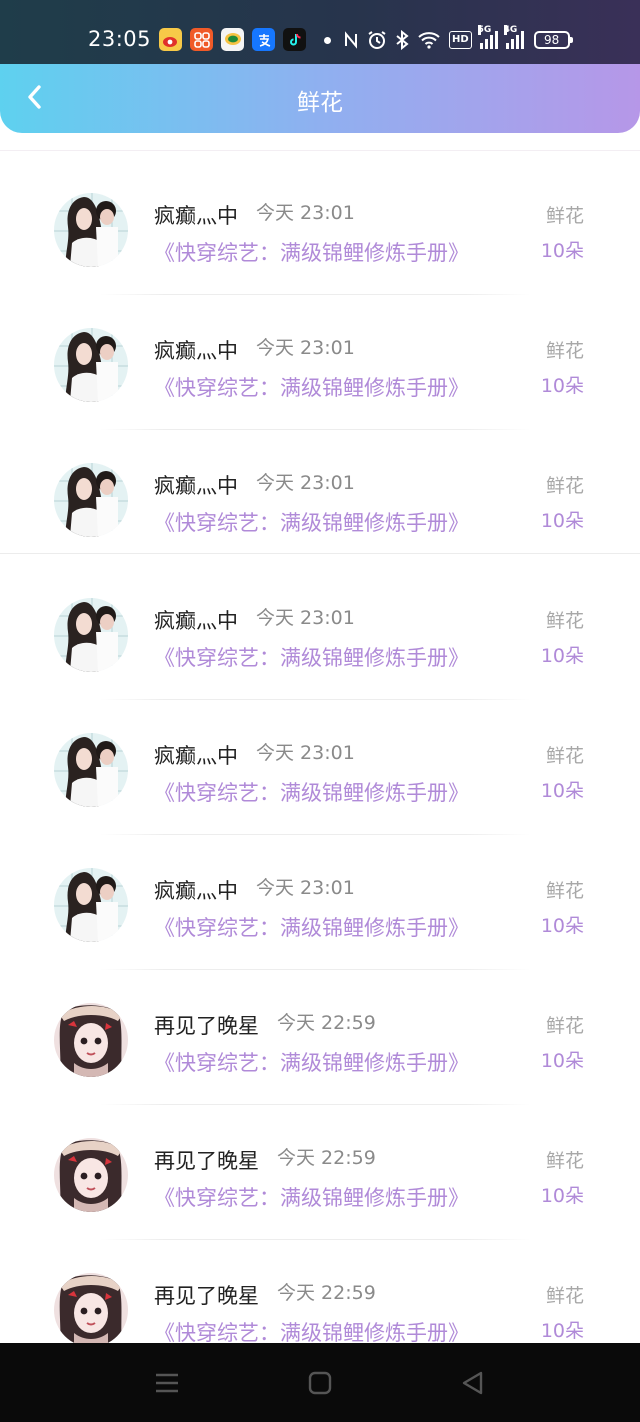  I want to click on system-nav-bar, so click(320, 1382).